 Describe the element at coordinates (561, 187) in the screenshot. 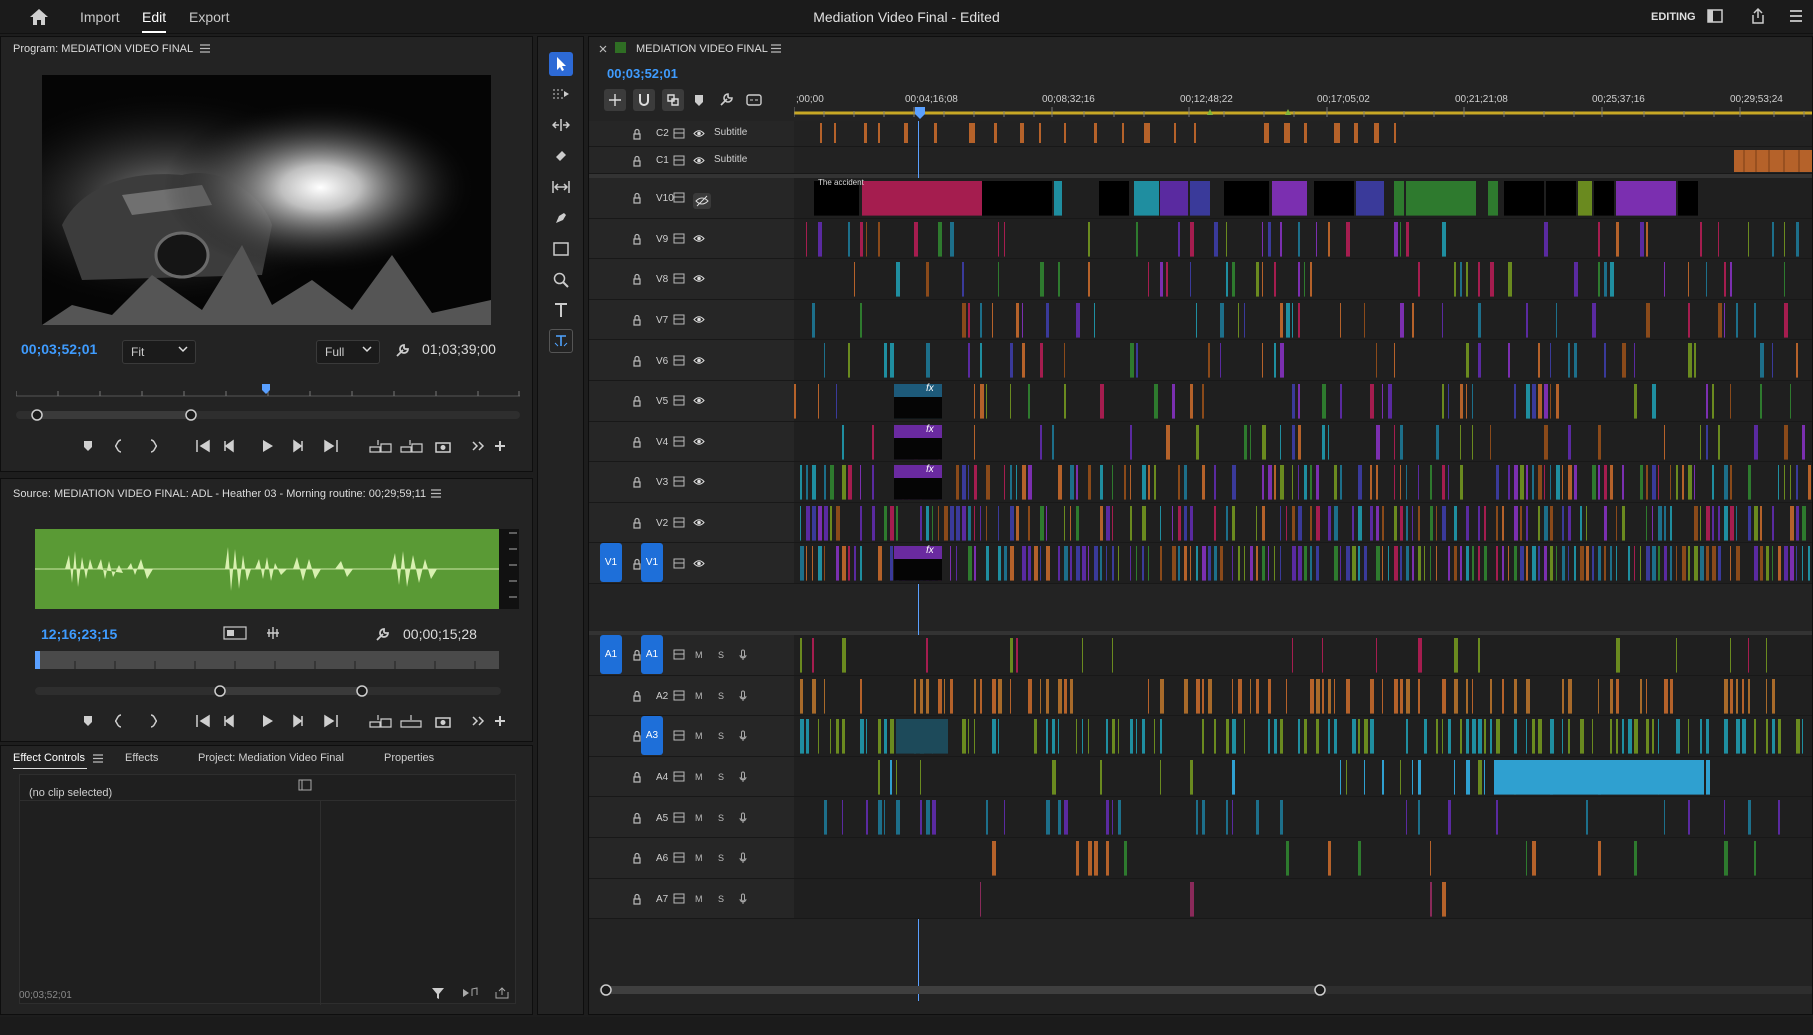

I see `slip-tool-icon` at that location.